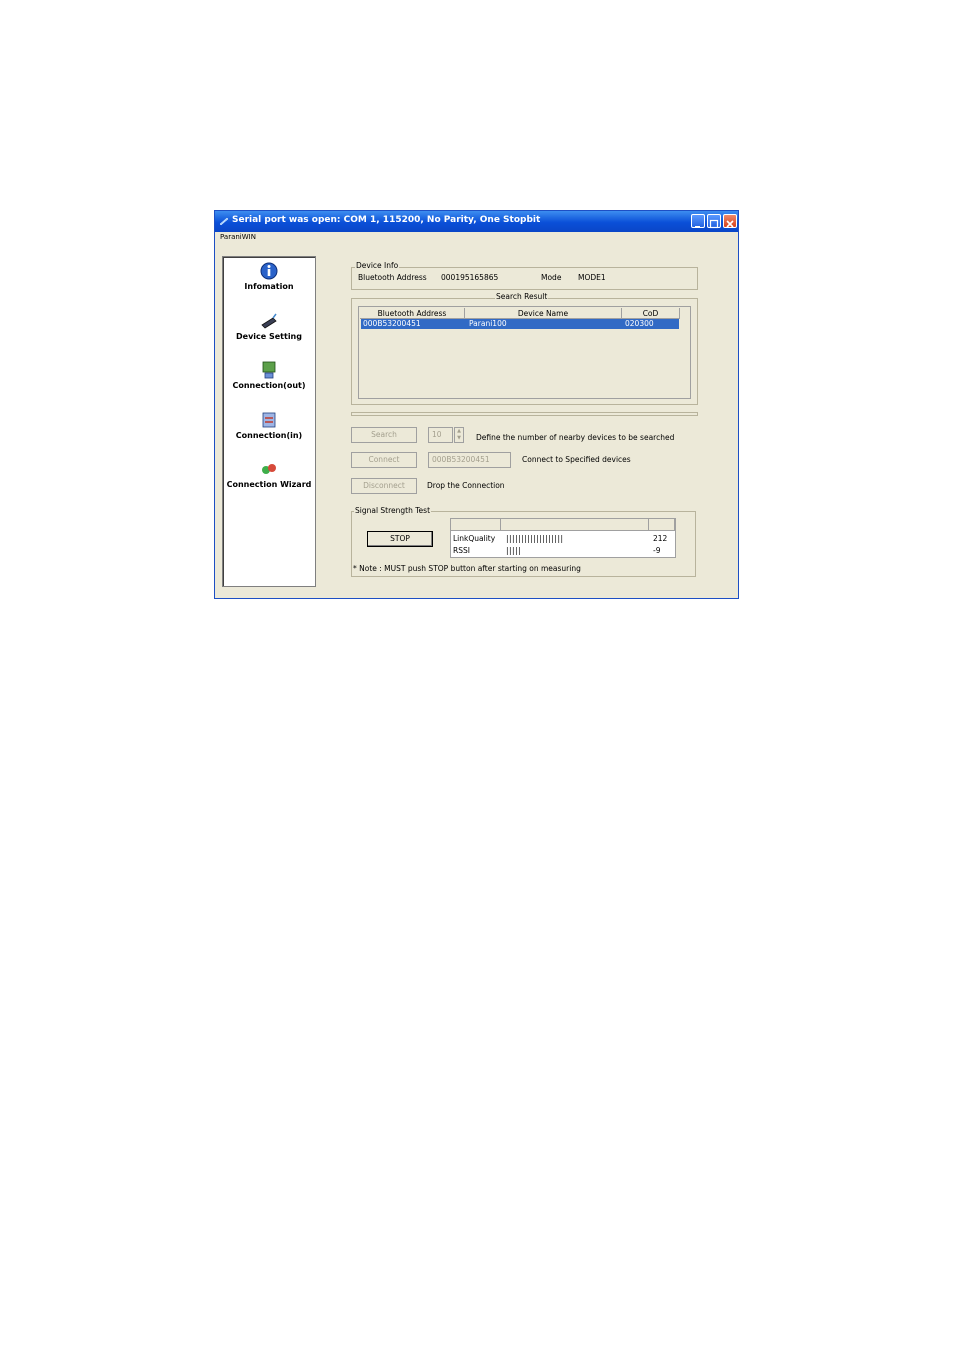 Image resolution: width=954 pixels, height=1350 pixels. Describe the element at coordinates (269, 385) in the screenshot. I see `sidebar-item-label: Connection(out)` at that location.